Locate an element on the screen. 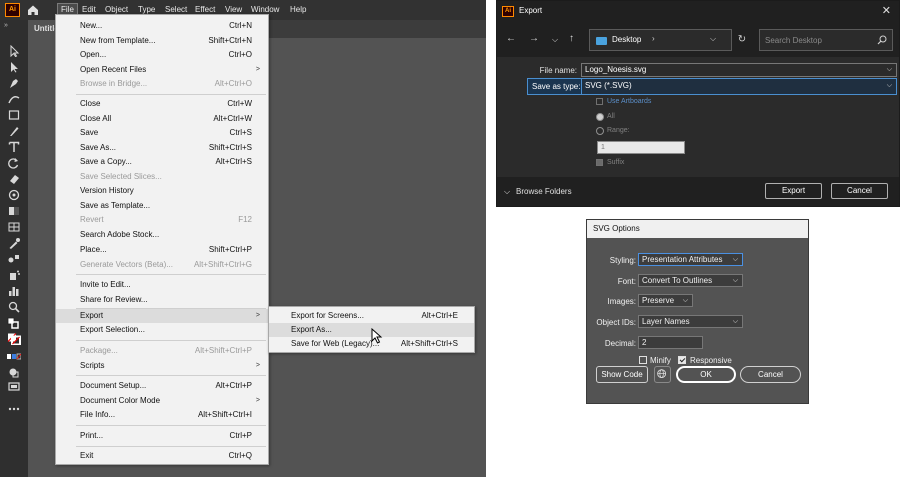 The width and height of the screenshot is (900, 477). dialog-title: SVG Options is located at coordinates (697, 229).